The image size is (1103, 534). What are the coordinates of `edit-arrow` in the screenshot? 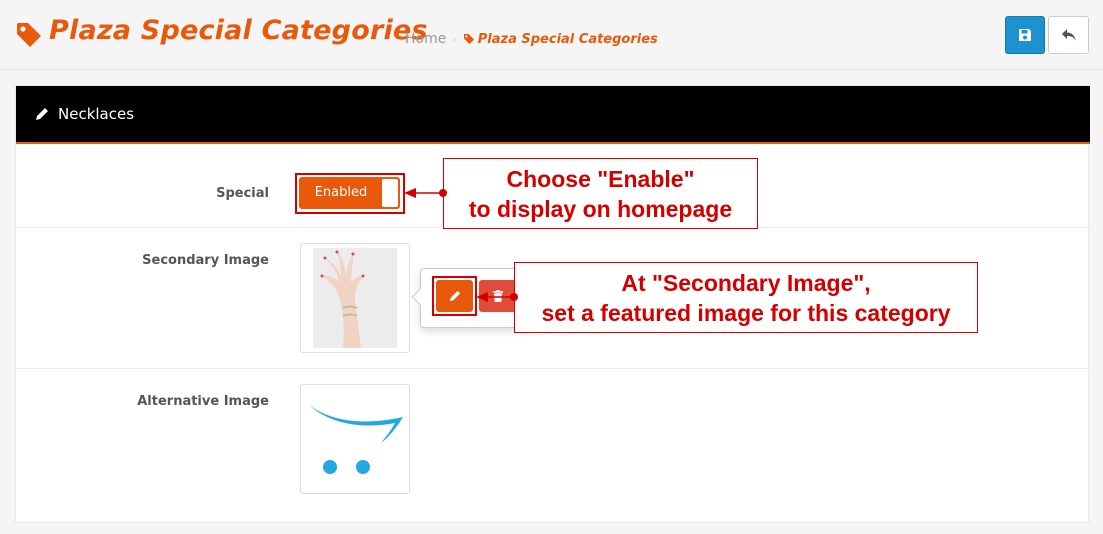 It's located at (497, 297).